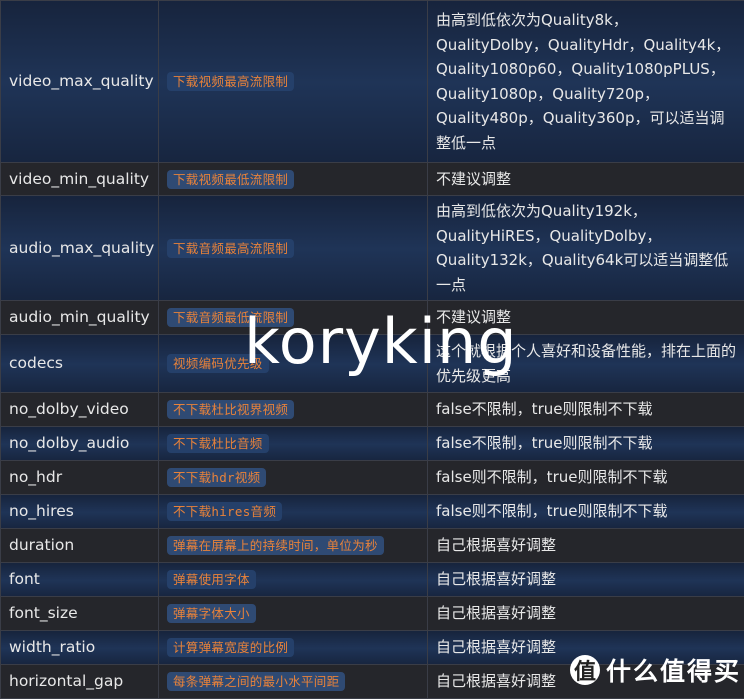 This screenshot has height=699, width=744. I want to click on param-name: width_ratio, so click(80, 648).